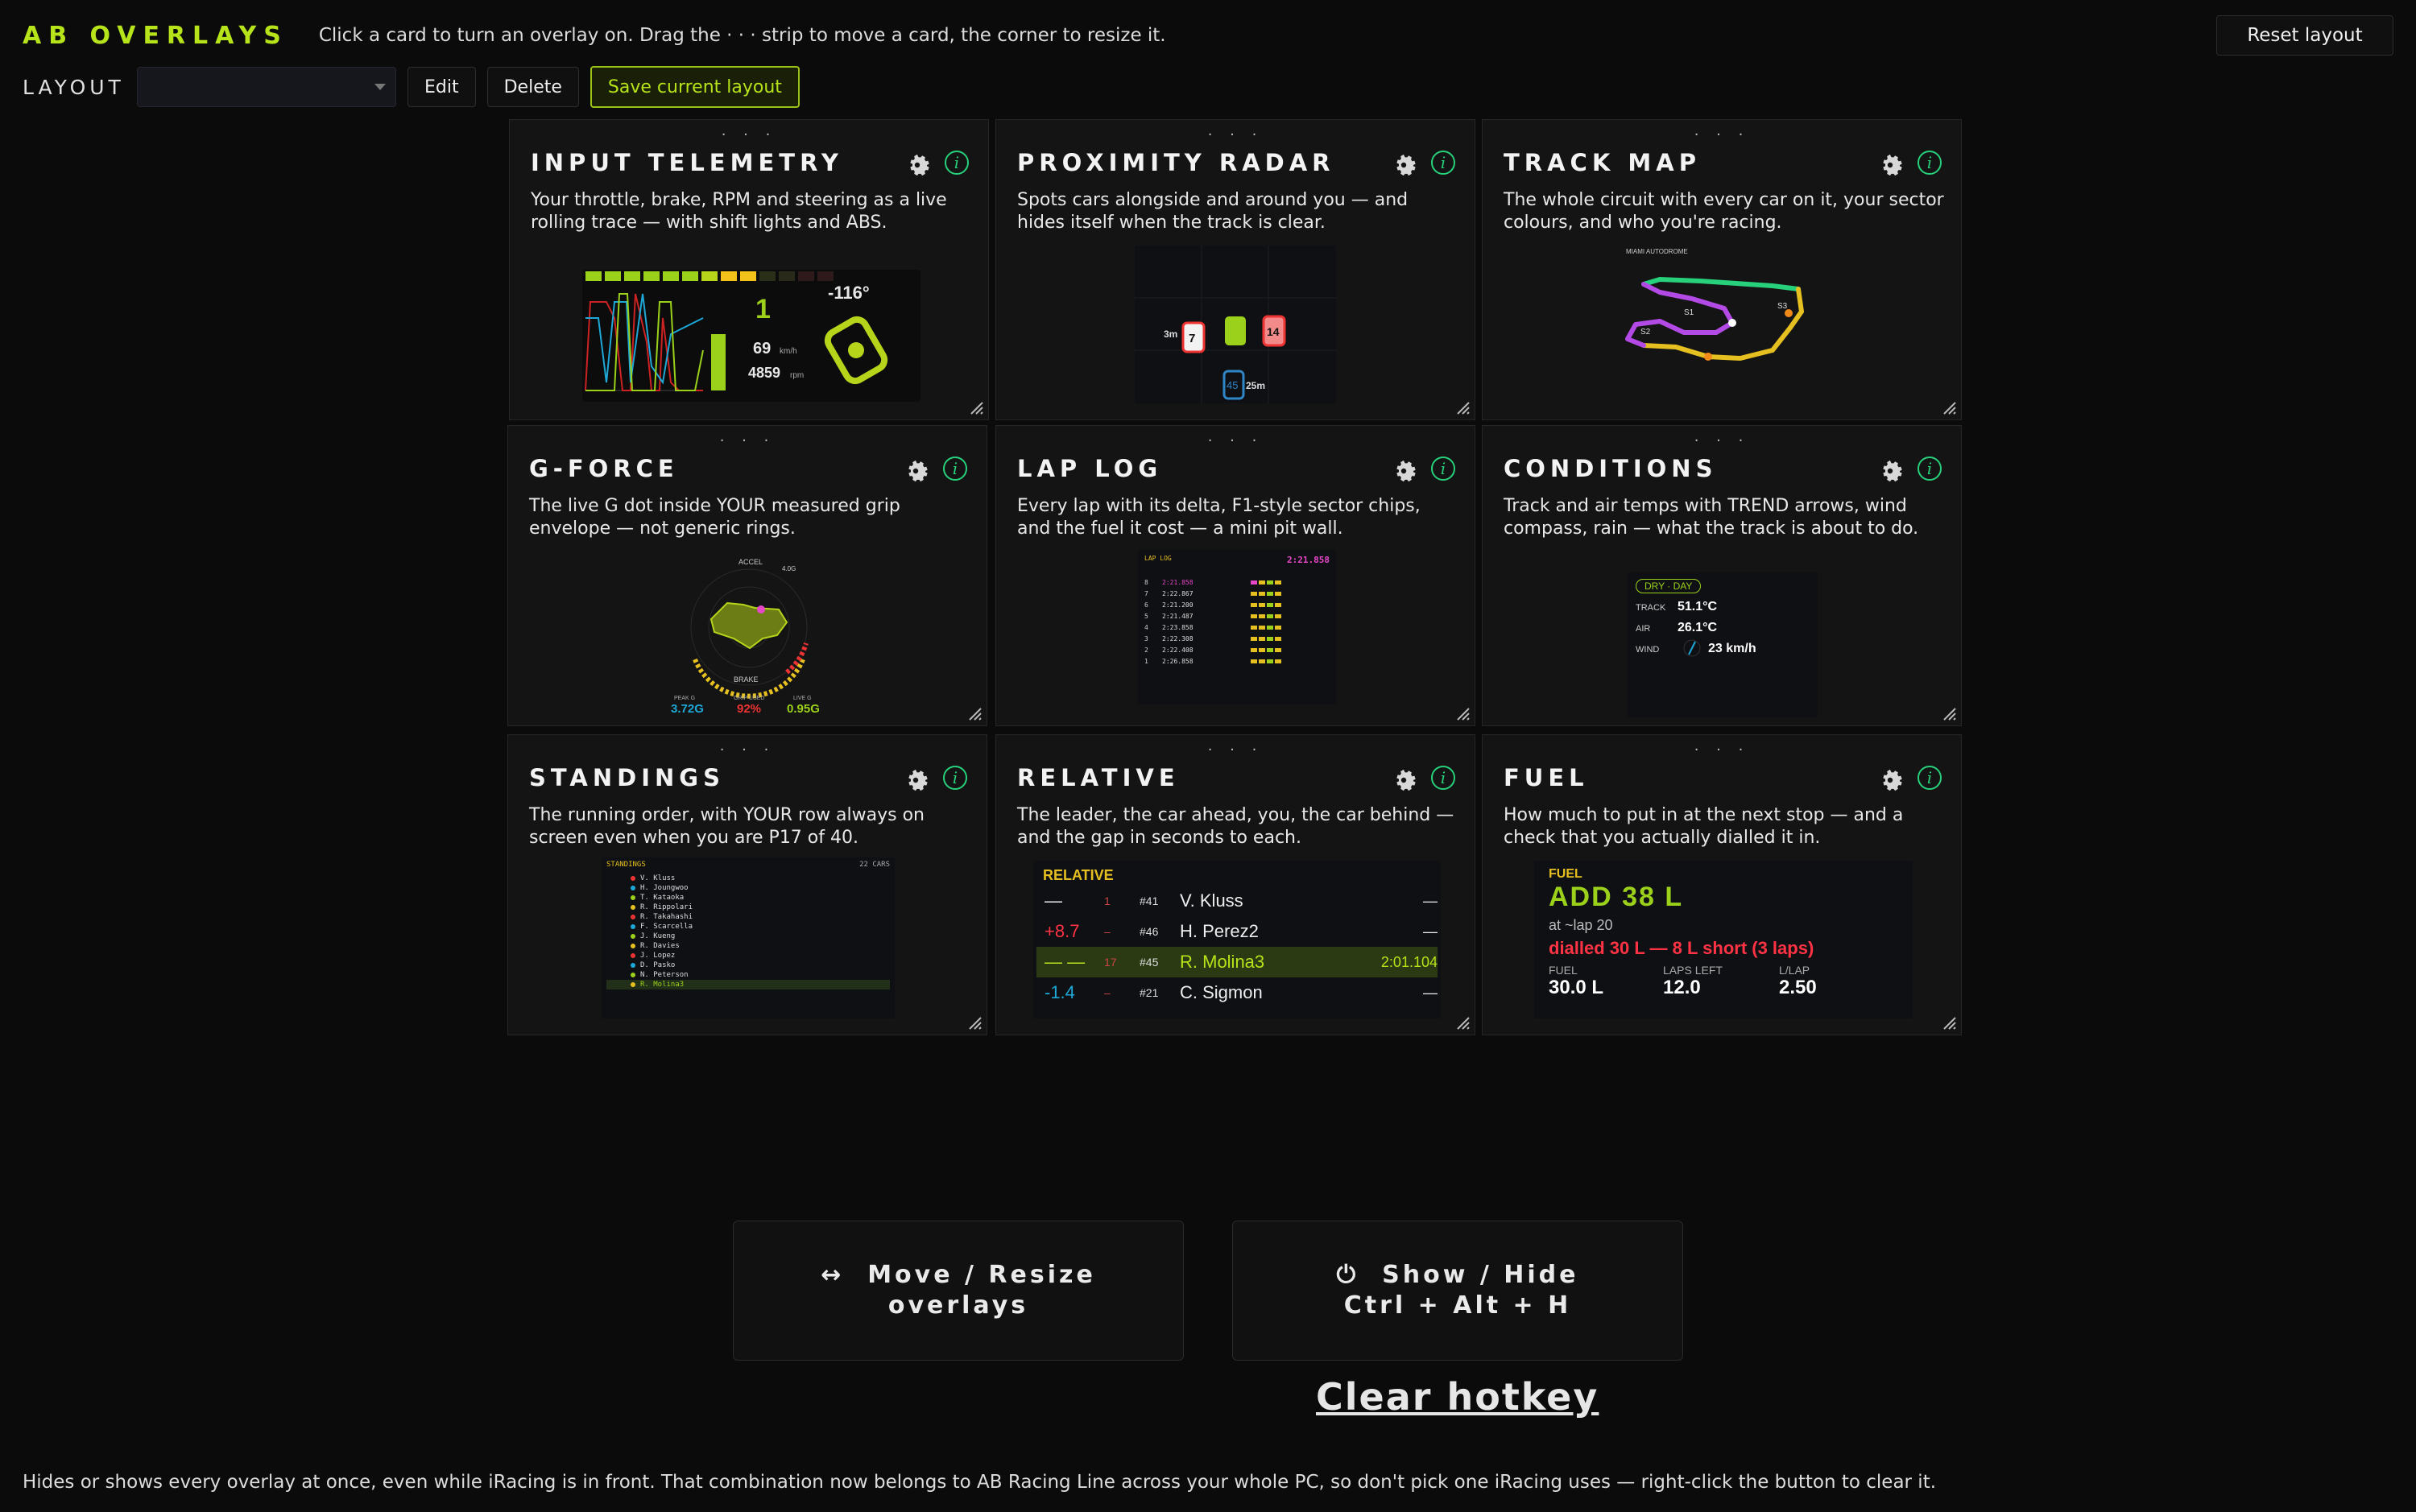 The height and width of the screenshot is (1512, 2416). Describe the element at coordinates (1222, 962) in the screenshot. I see `relative-name: R. Molina3` at that location.